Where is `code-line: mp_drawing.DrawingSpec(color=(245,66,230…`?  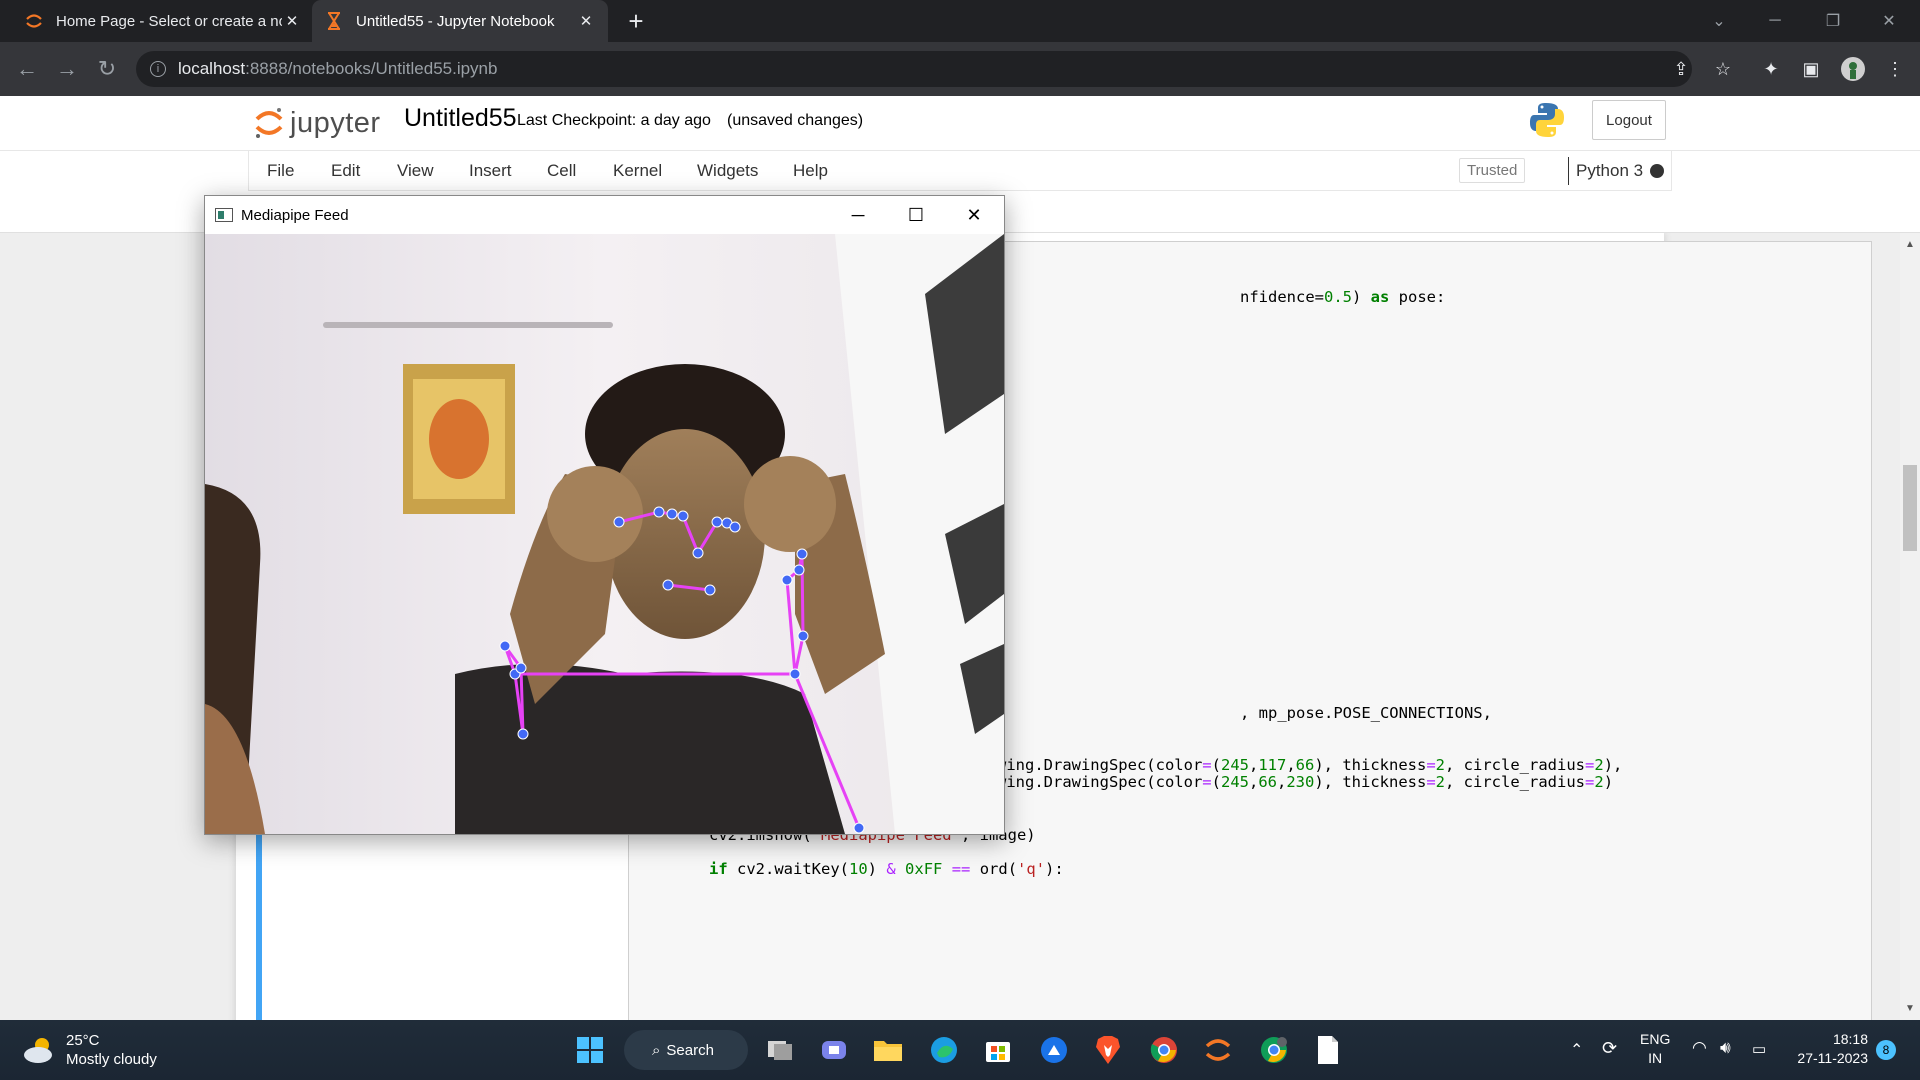 code-line: mp_drawing.DrawingSpec(color=(245,66,230… is located at coordinates (1277, 782).